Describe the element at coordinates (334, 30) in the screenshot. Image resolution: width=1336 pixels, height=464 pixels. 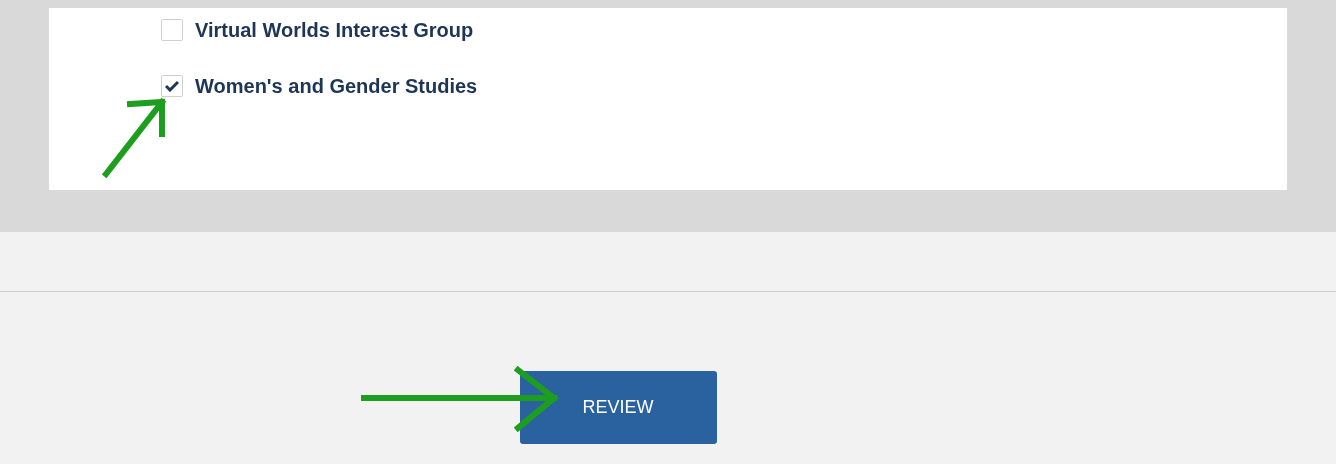
I see `option-label: Virtual Worlds Interest Group` at that location.